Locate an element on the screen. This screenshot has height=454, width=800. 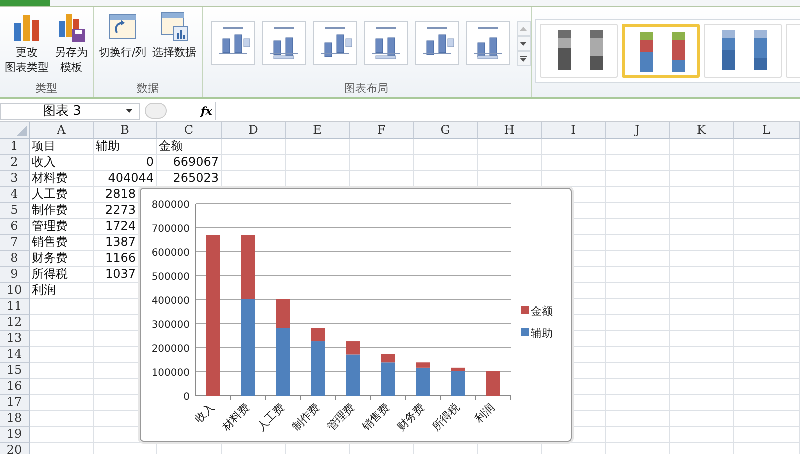
column-header: F is located at coordinates (382, 130).